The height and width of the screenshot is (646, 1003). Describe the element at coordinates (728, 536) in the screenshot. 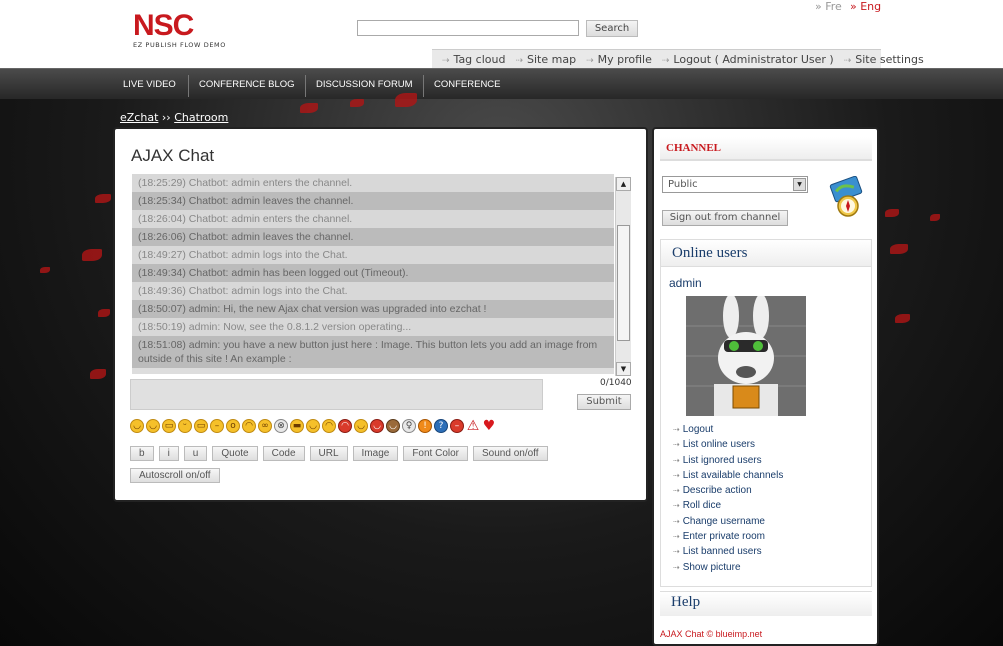

I see `menu-enter-private-room: ⇢ Enter private room` at that location.